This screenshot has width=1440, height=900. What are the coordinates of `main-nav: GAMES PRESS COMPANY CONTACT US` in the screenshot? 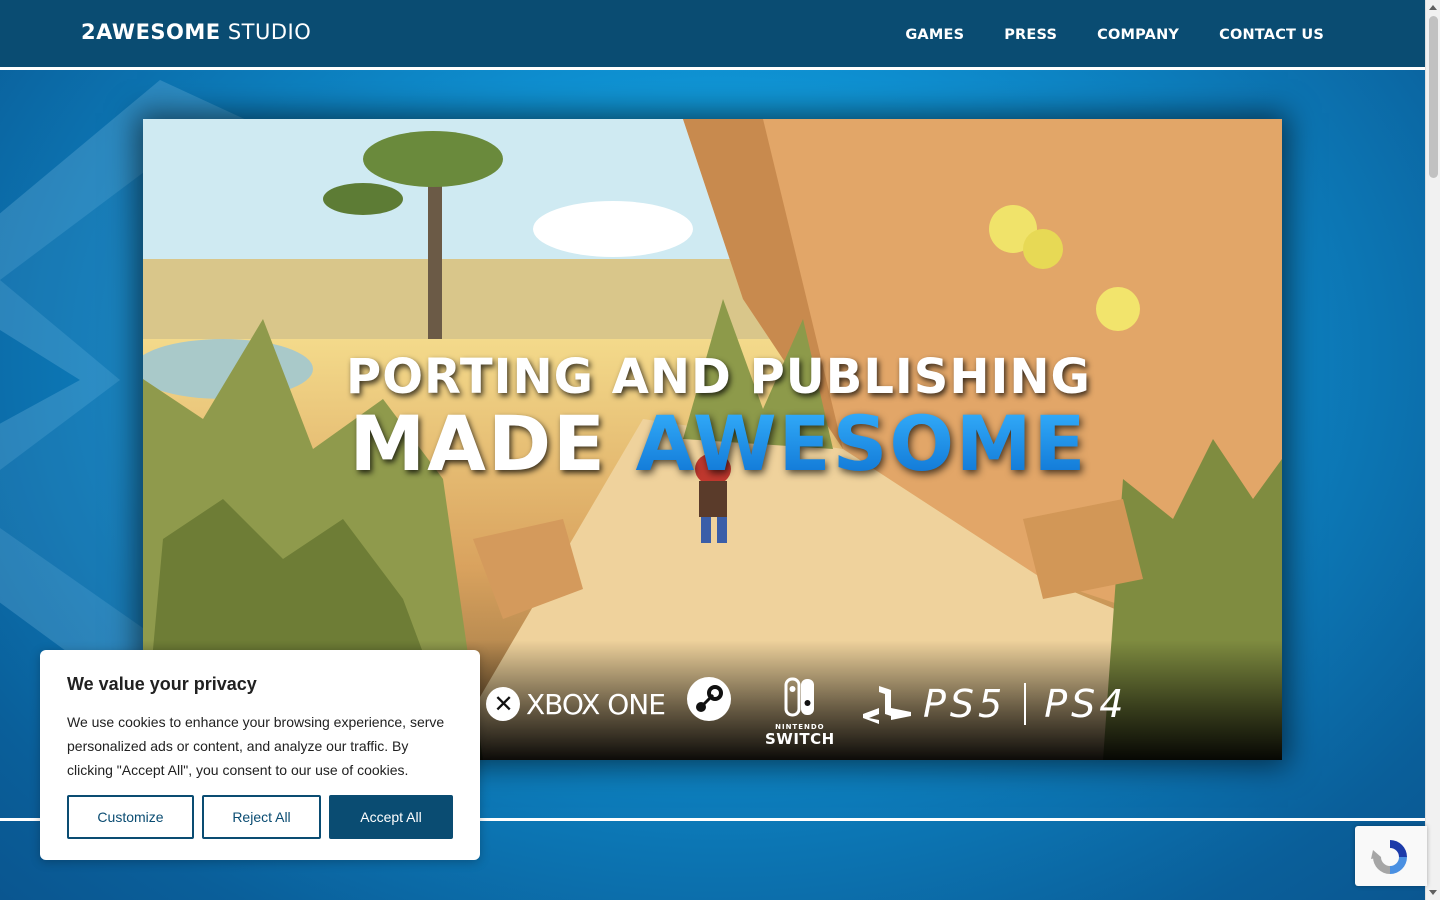 It's located at (1114, 35).